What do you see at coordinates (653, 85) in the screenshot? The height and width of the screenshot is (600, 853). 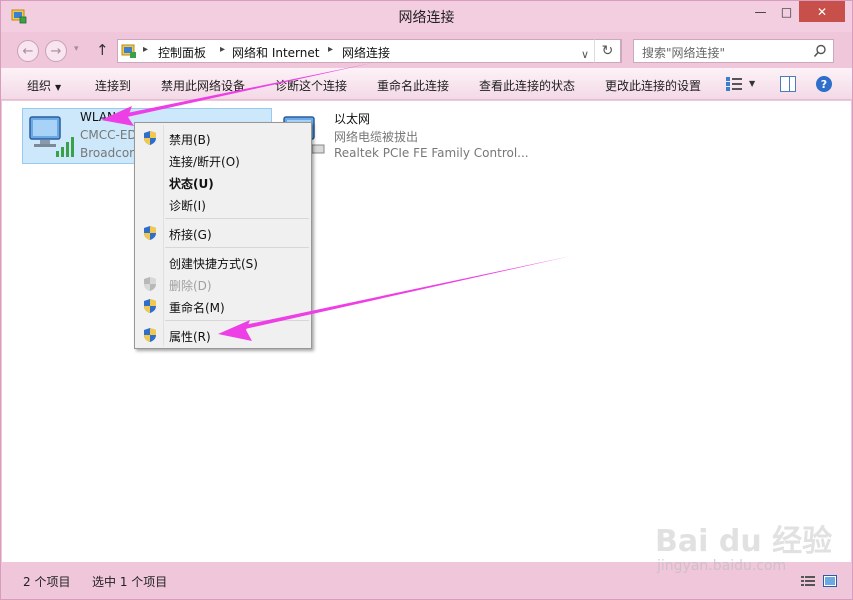 I see `change-settings-button: 更改此连接的设置` at bounding box center [653, 85].